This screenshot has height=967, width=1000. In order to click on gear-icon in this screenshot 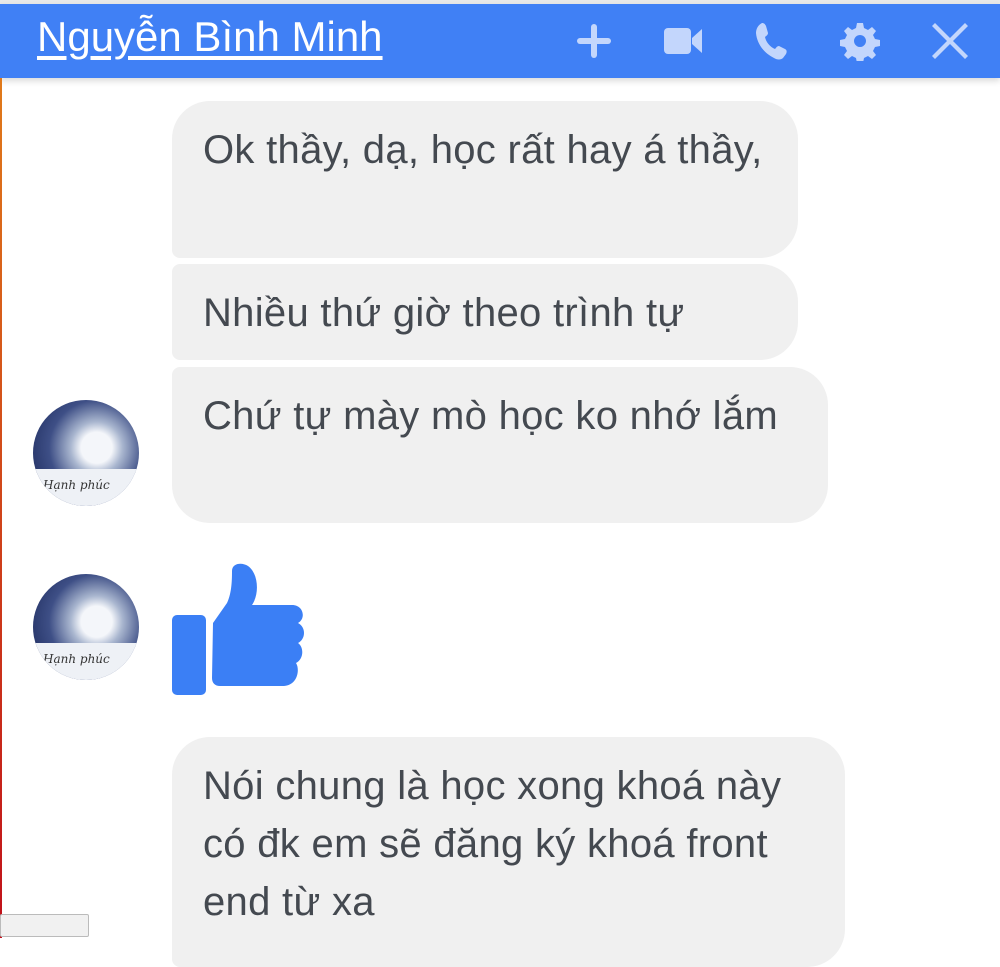, I will do `click(860, 41)`.